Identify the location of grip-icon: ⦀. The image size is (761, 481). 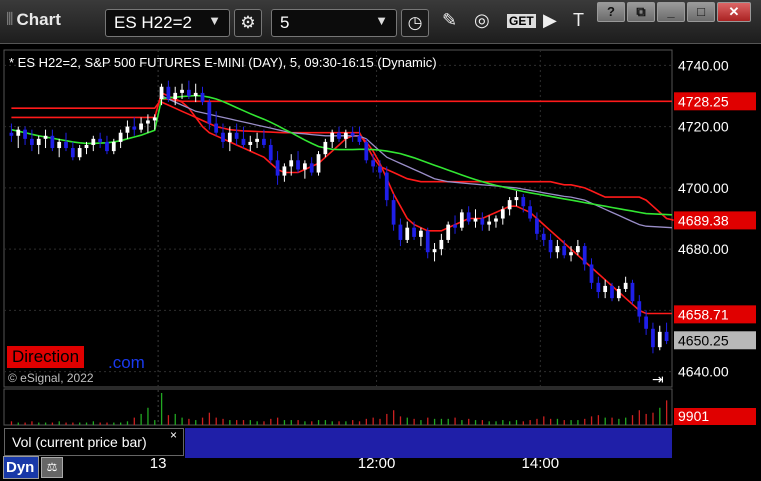
(9, 19).